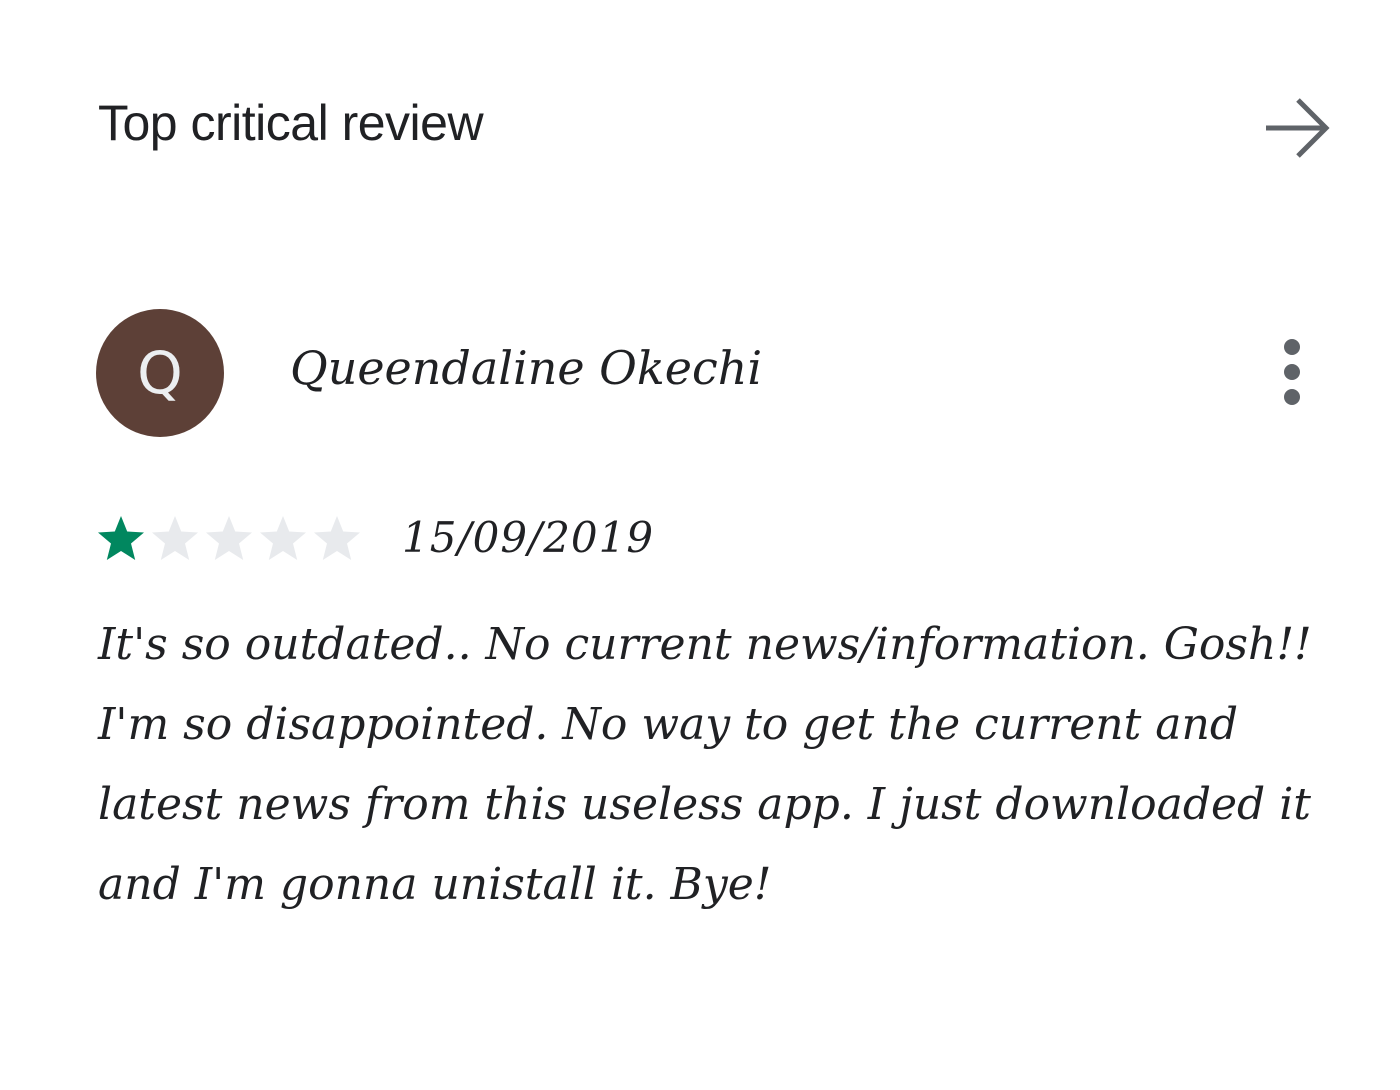 This screenshot has width=1400, height=1090. Describe the element at coordinates (160, 373) in the screenshot. I see `avatar: Q` at that location.